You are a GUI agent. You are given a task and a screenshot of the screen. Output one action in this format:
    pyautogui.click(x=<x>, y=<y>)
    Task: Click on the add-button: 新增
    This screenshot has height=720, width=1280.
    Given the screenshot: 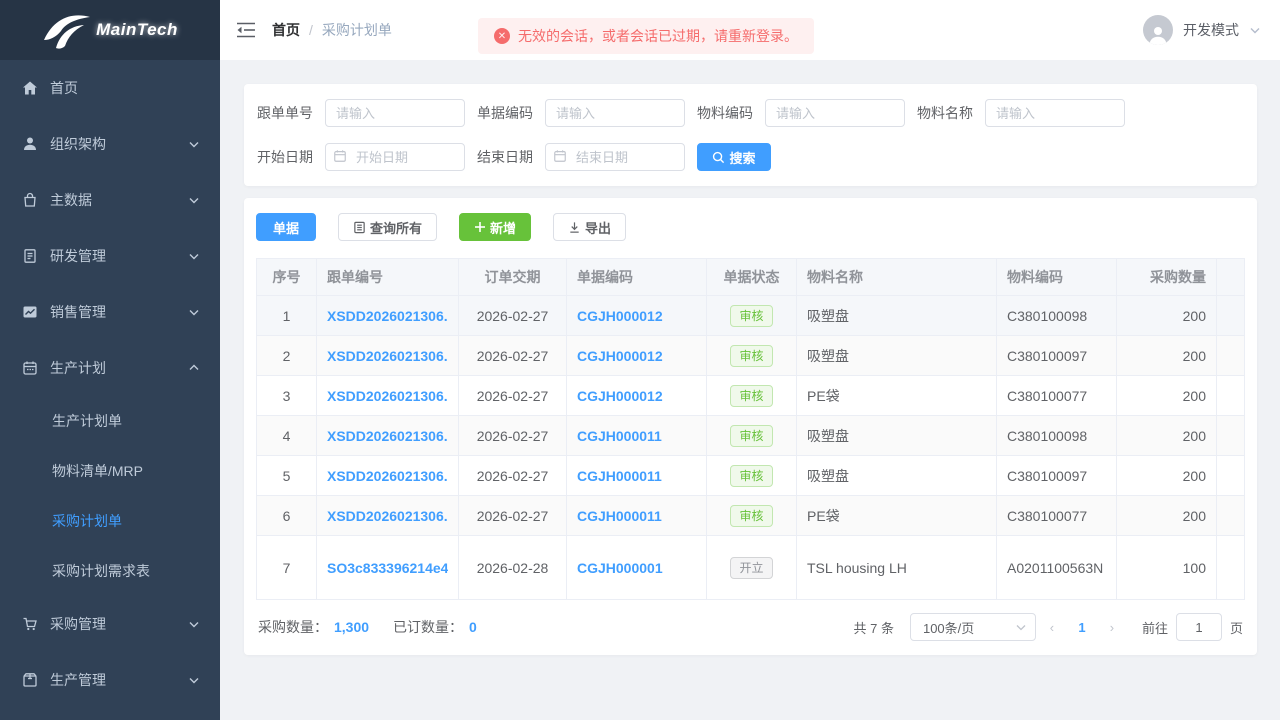 What is the action you would take?
    pyautogui.click(x=495, y=227)
    